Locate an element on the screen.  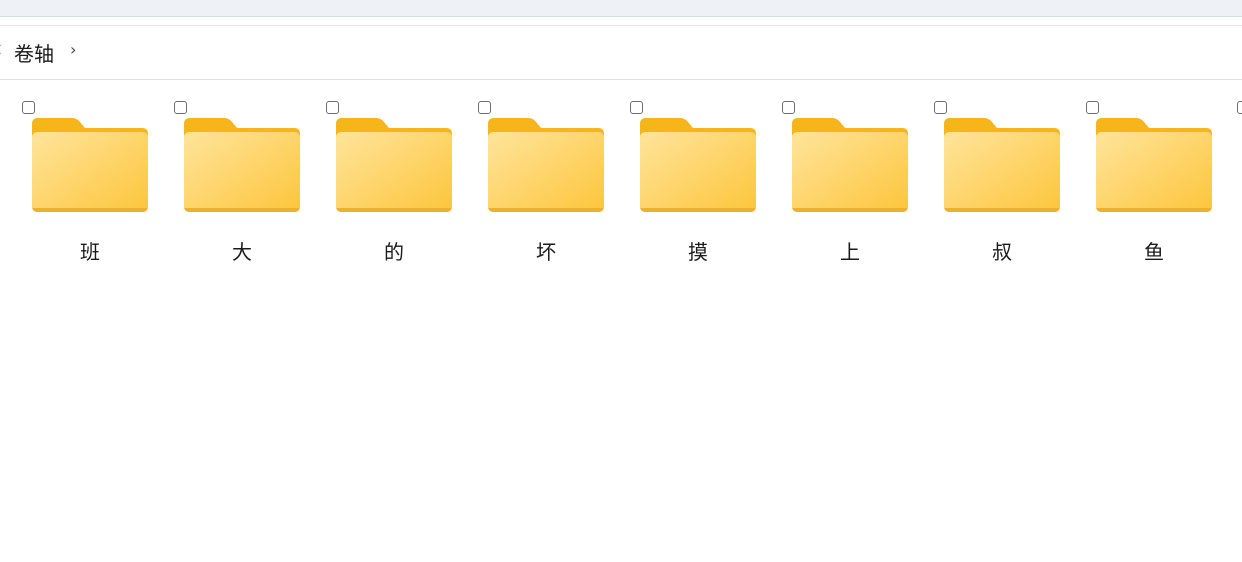
chevron-left-icon is located at coordinates (3, 49).